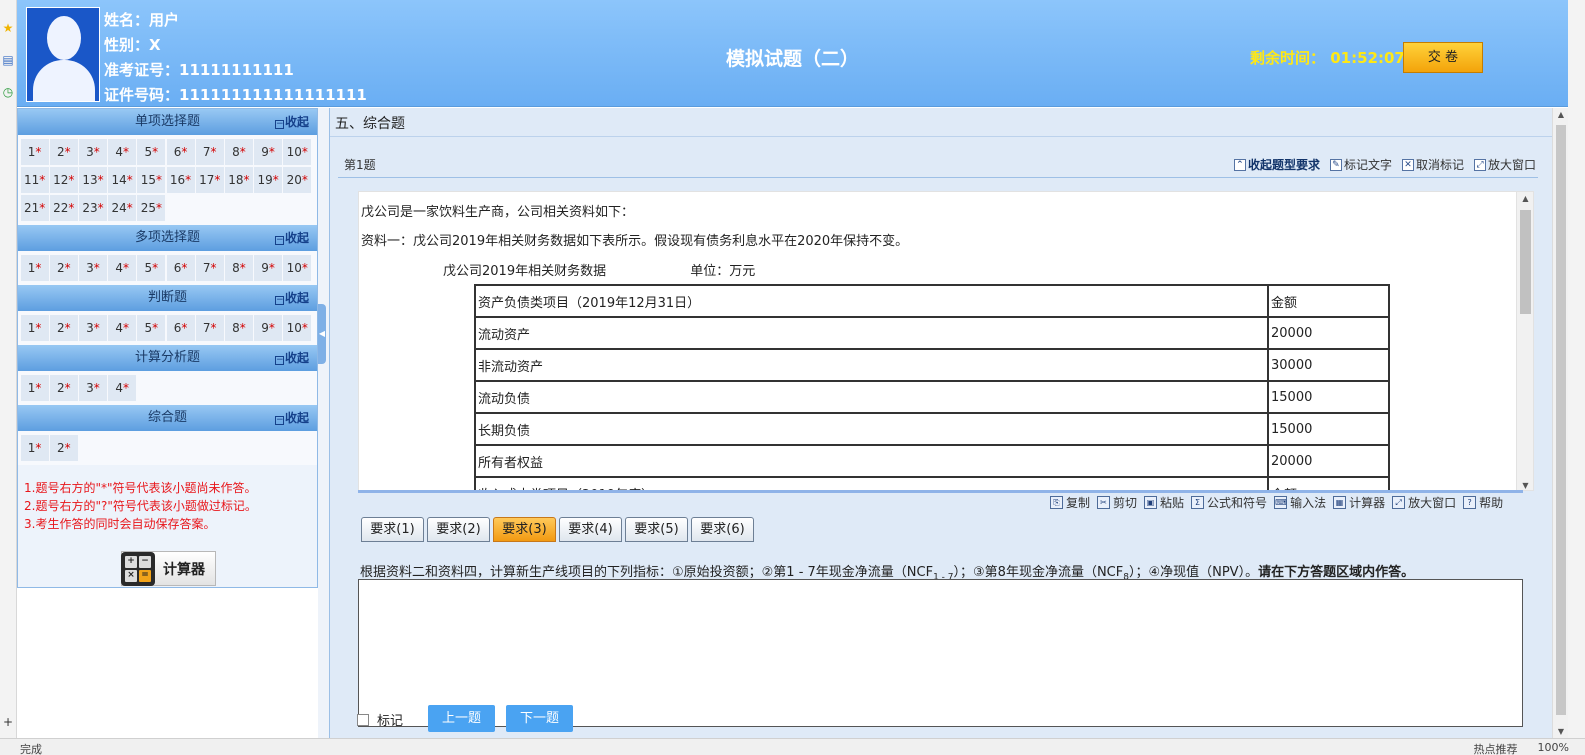  I want to click on scroll-down-icon: ▼, so click(1525, 485).